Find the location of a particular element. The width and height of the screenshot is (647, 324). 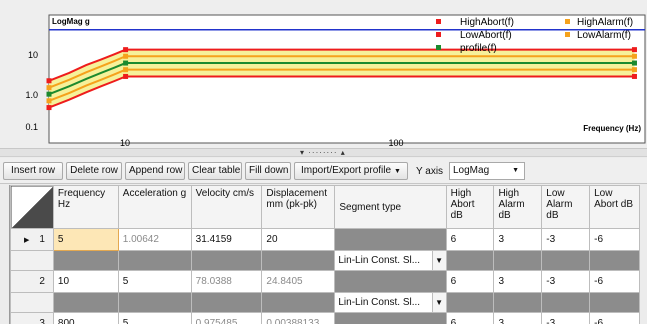

legend-entry: HighAlarm(f) is located at coordinates (605, 22).